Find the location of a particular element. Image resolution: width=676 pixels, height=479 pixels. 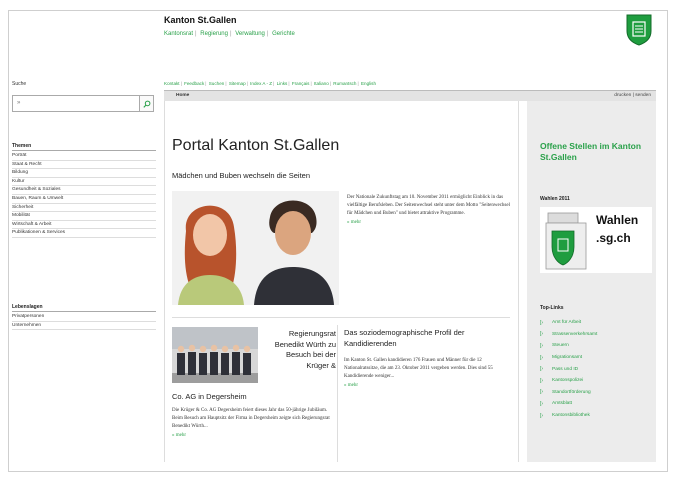

toplink-item: [› Kantonspolizei is located at coordinates (568, 381).